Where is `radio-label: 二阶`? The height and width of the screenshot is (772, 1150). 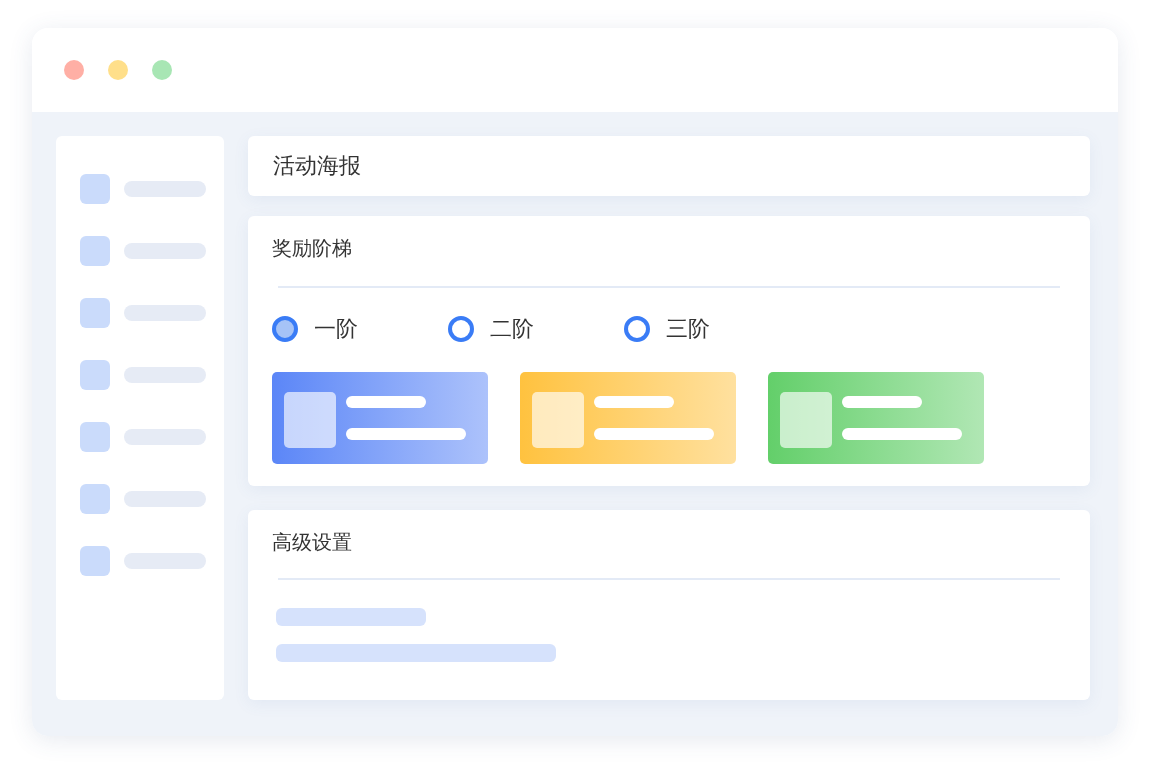
radio-label: 二阶 is located at coordinates (512, 329).